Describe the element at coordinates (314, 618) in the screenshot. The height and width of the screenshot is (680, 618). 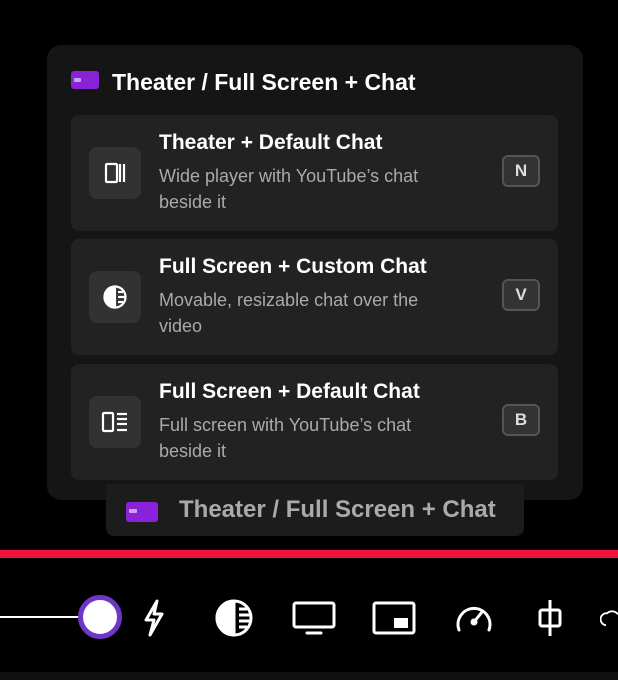
I see `monitor-icon` at that location.